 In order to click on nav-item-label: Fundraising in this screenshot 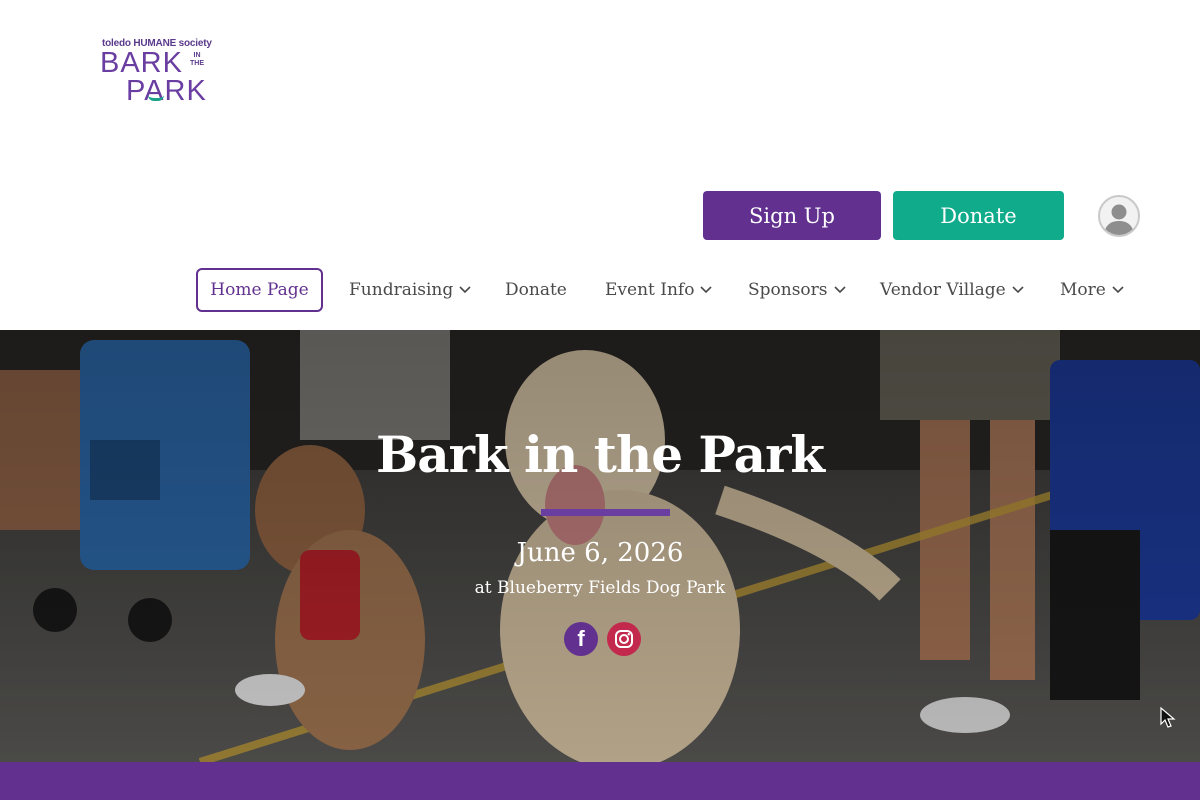, I will do `click(401, 290)`.